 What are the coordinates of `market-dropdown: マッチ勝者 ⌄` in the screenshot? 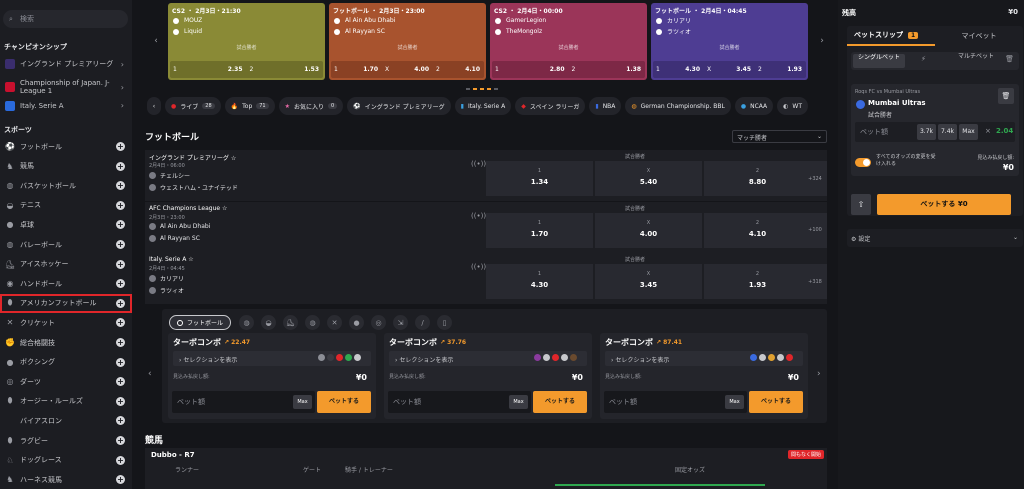 It's located at (779, 136).